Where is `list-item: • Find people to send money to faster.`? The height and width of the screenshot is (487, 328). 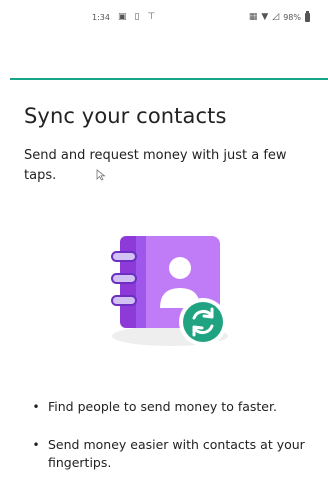 list-item: • Find people to send money to faster. is located at coordinates (174, 407).